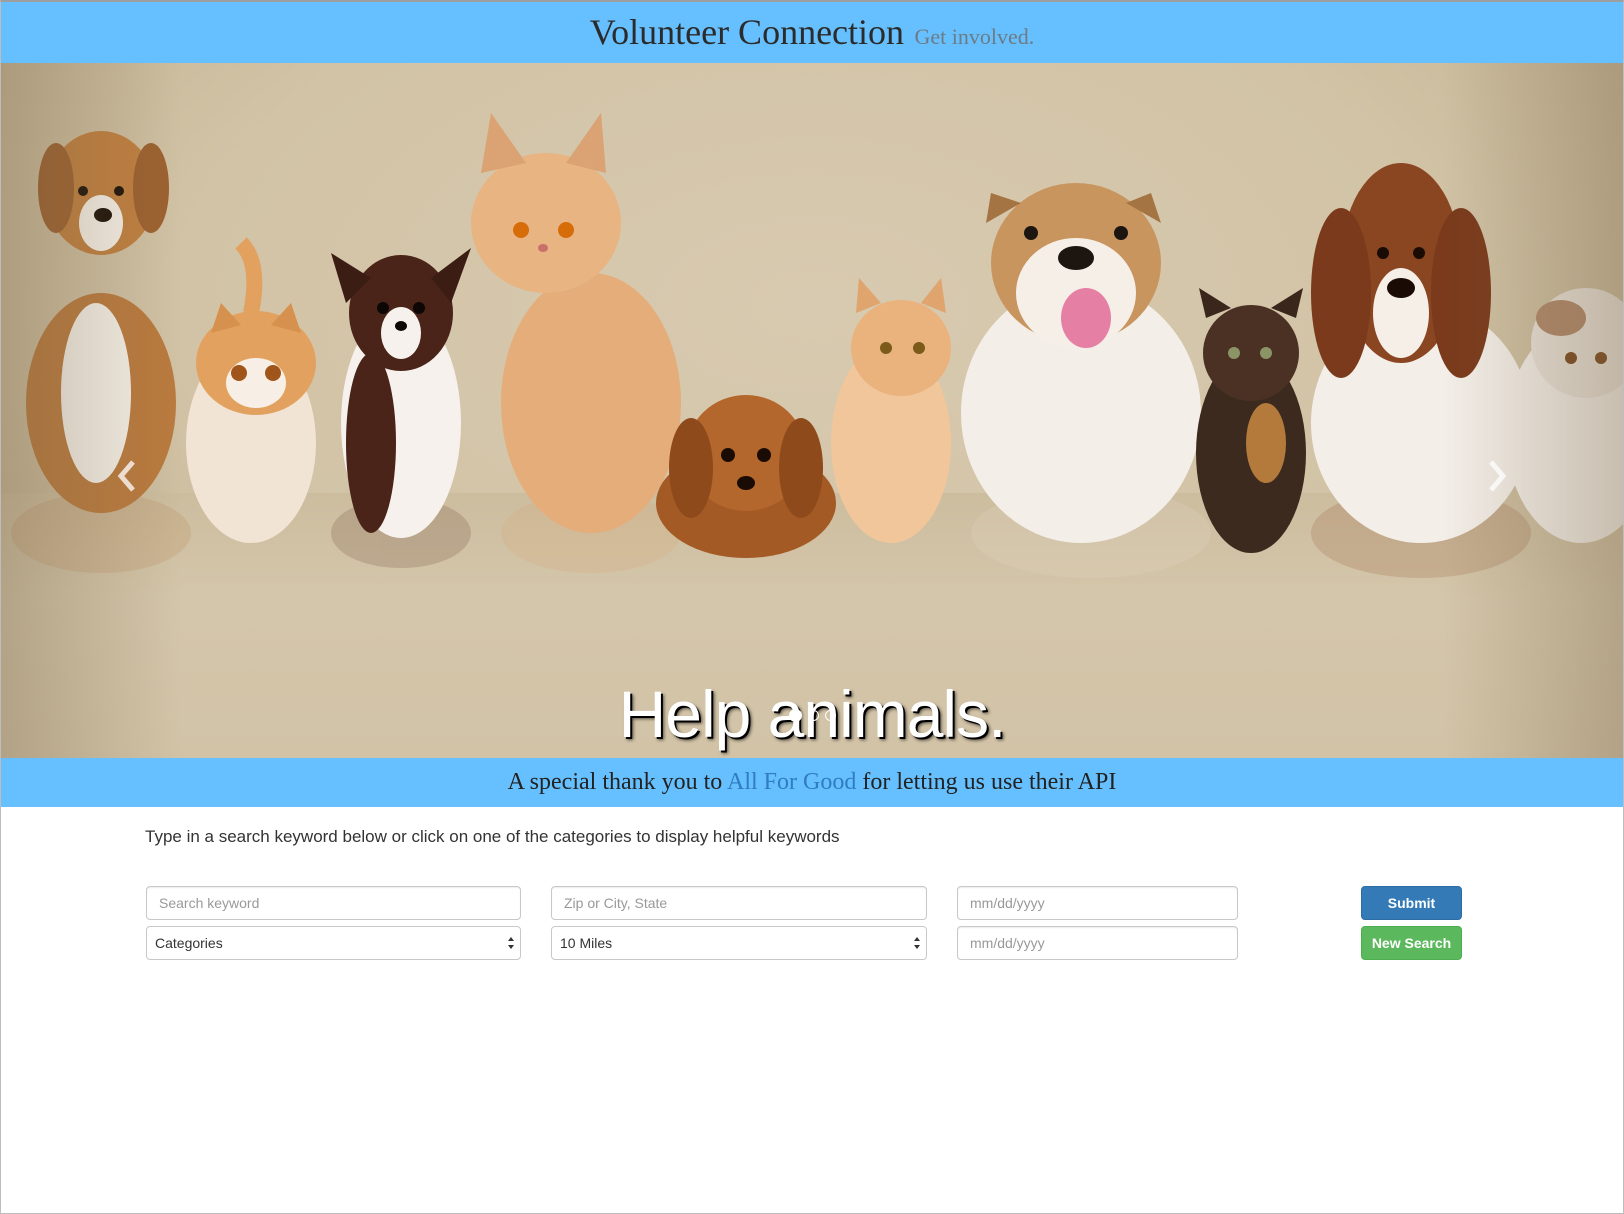 This screenshot has height=1214, width=1624. I want to click on category-select: Categories, so click(333, 943).